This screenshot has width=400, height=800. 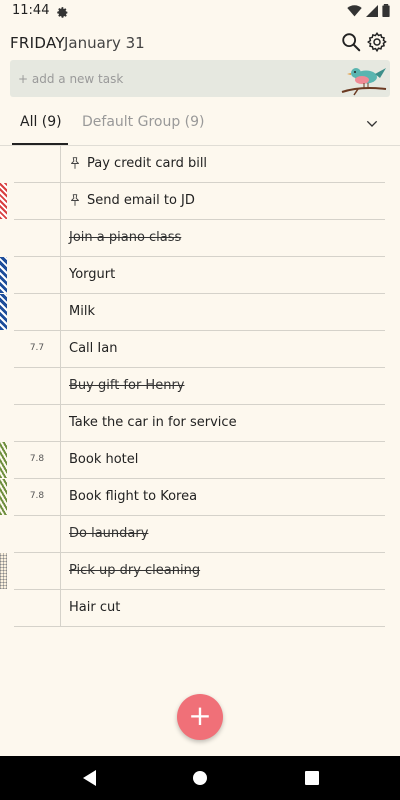 What do you see at coordinates (372, 10) in the screenshot?
I see `signal-icon` at bounding box center [372, 10].